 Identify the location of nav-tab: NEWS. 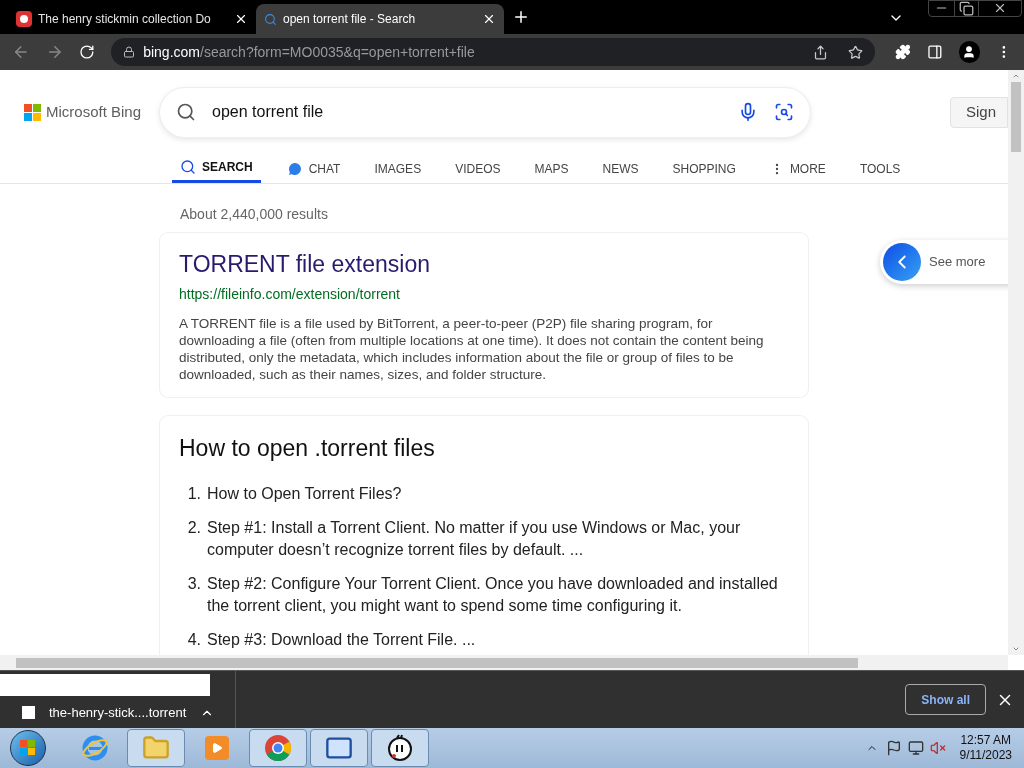
(620, 168).